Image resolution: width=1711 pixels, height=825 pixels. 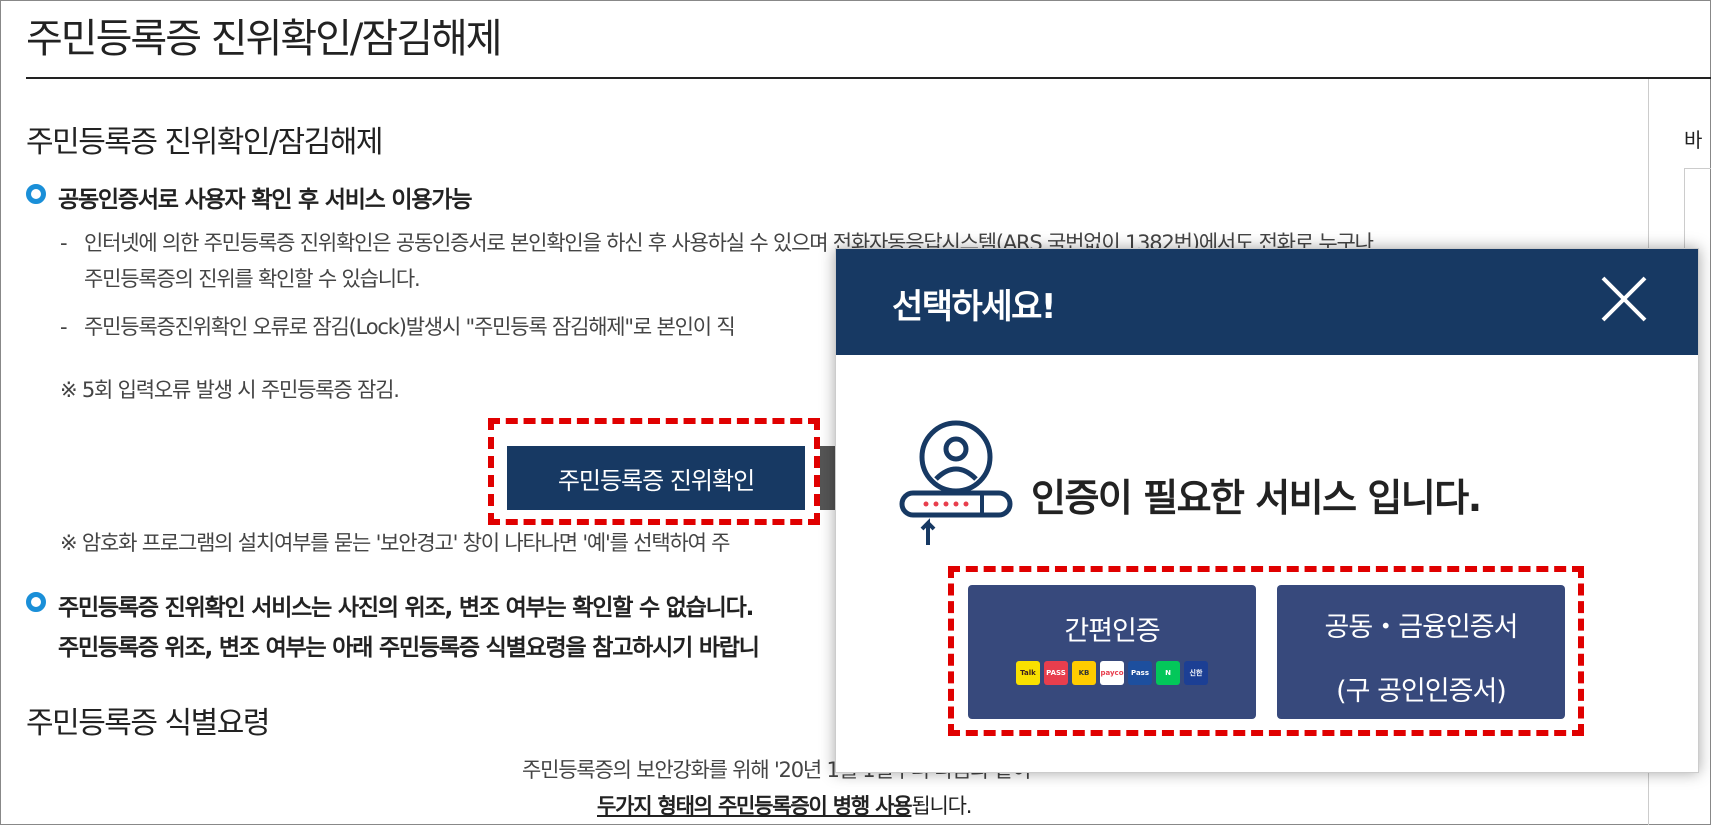 What do you see at coordinates (956, 484) in the screenshot?
I see `auth-user-icon` at bounding box center [956, 484].